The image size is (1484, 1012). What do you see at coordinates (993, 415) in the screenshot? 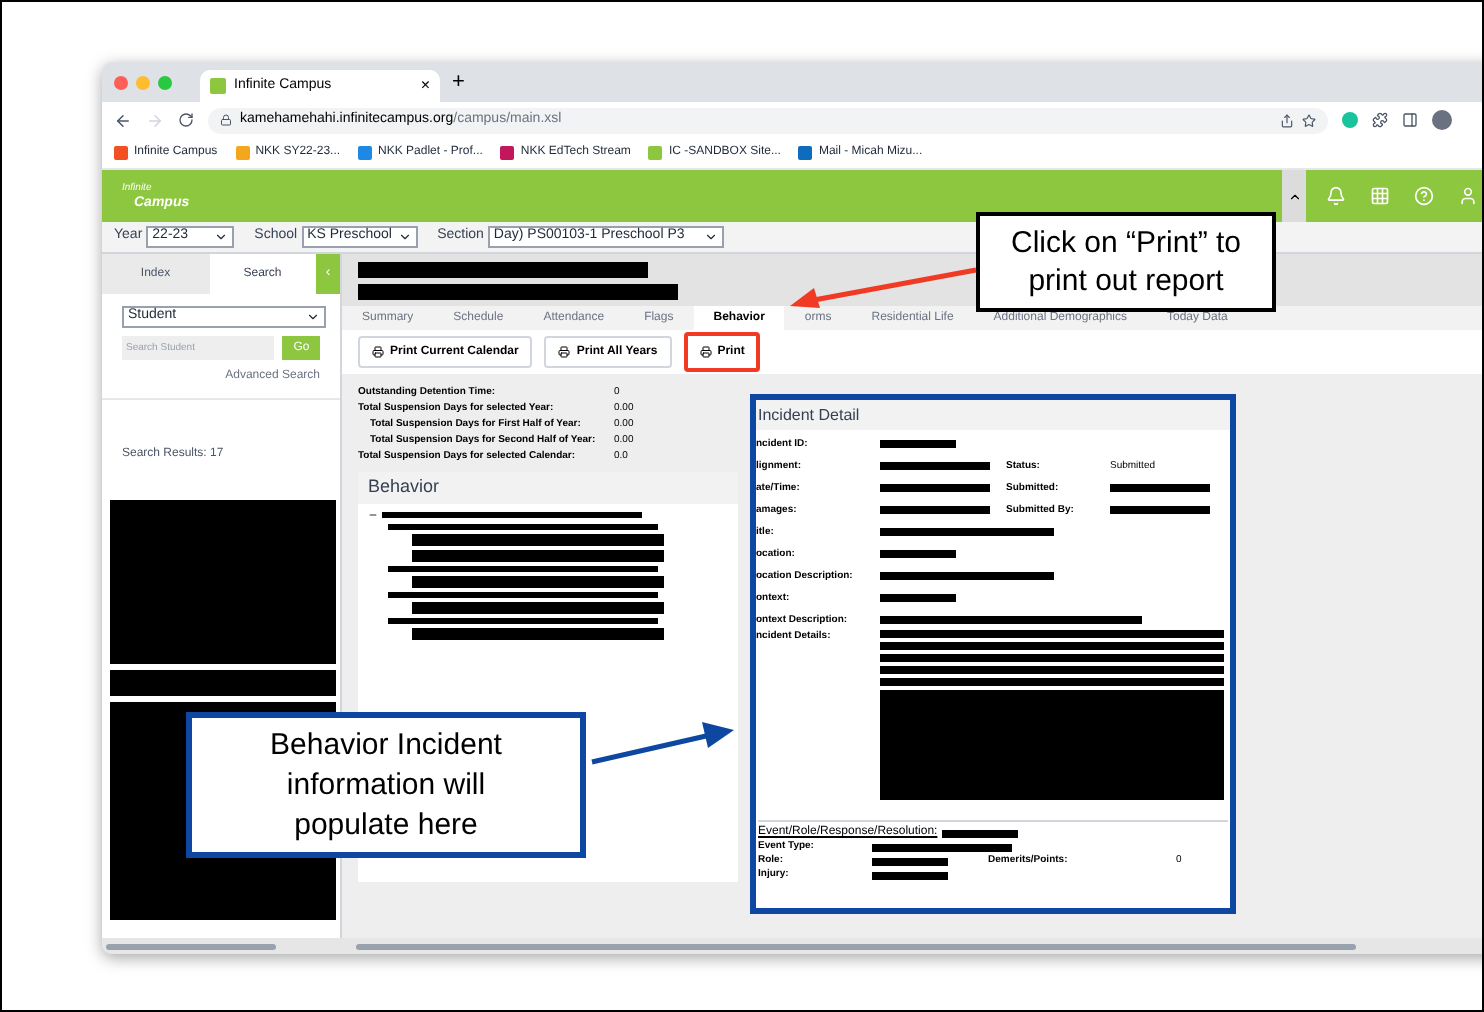
I see `panel-header: Incident Detail` at bounding box center [993, 415].